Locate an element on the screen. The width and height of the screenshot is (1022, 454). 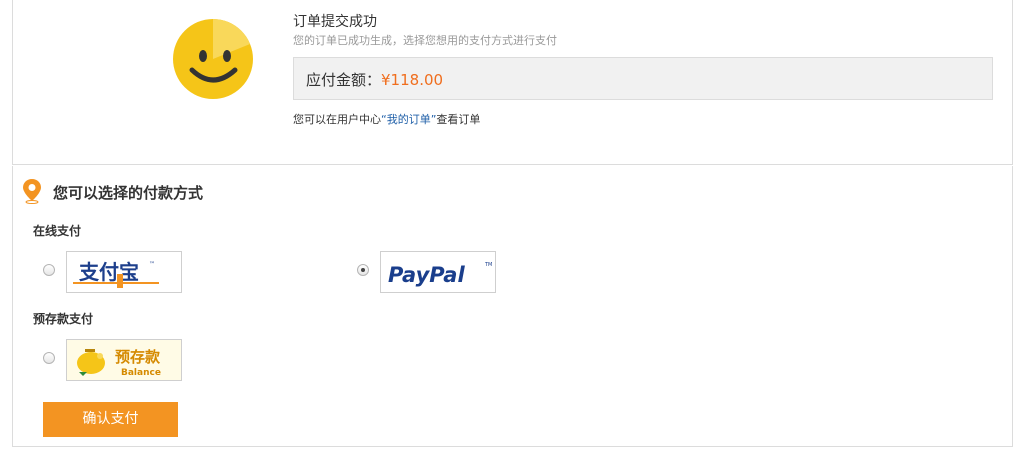
payment-section-title: 您可以选择的付款方式 is located at coordinates (128, 193).